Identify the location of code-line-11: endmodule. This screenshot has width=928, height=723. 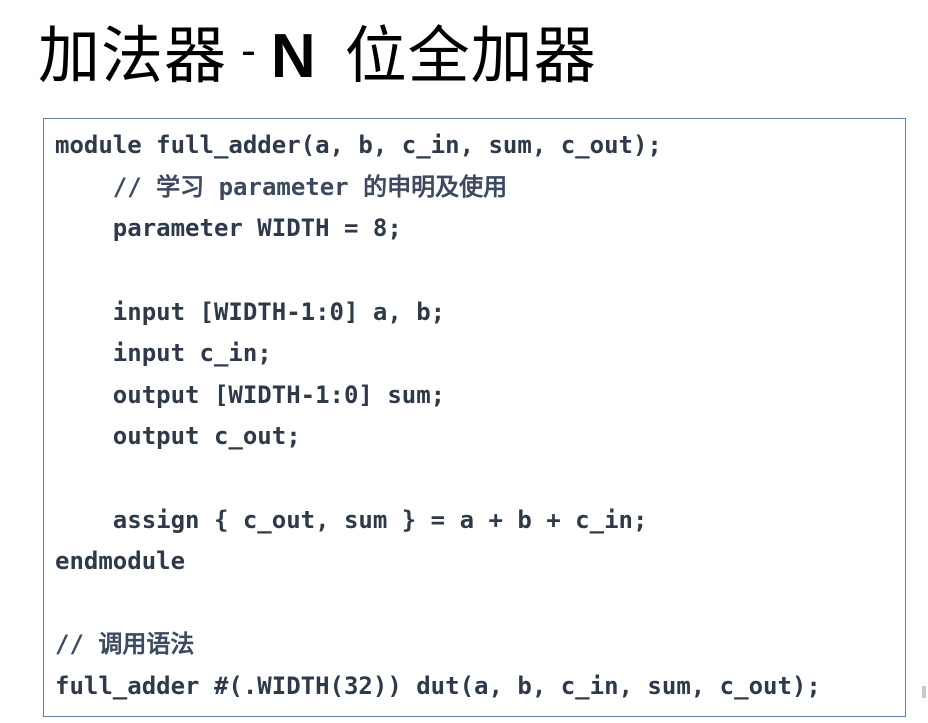
(120, 561).